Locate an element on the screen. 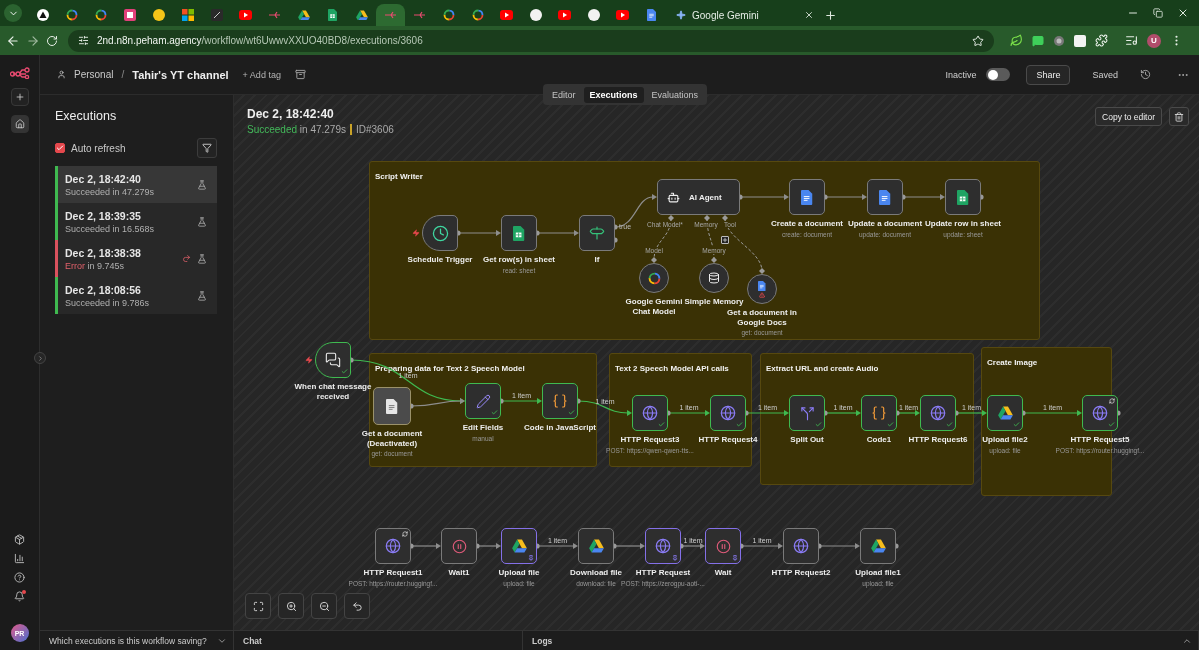 Image resolution: width=1199 pixels, height=650 pixels. clock-icon is located at coordinates (440, 233).